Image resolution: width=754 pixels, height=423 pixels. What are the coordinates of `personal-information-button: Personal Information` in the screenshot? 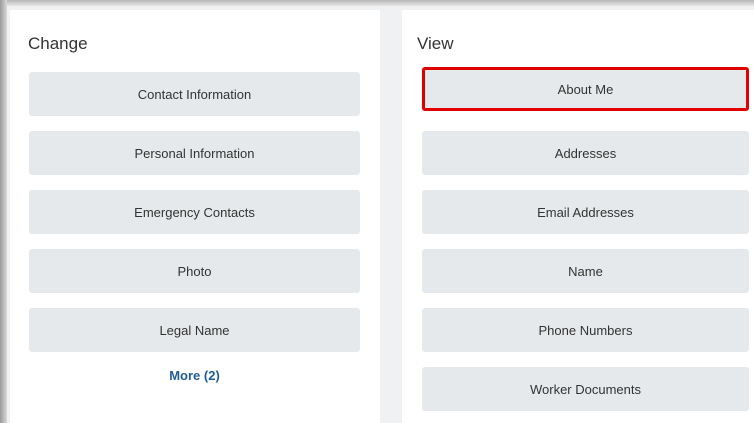 It's located at (194, 153).